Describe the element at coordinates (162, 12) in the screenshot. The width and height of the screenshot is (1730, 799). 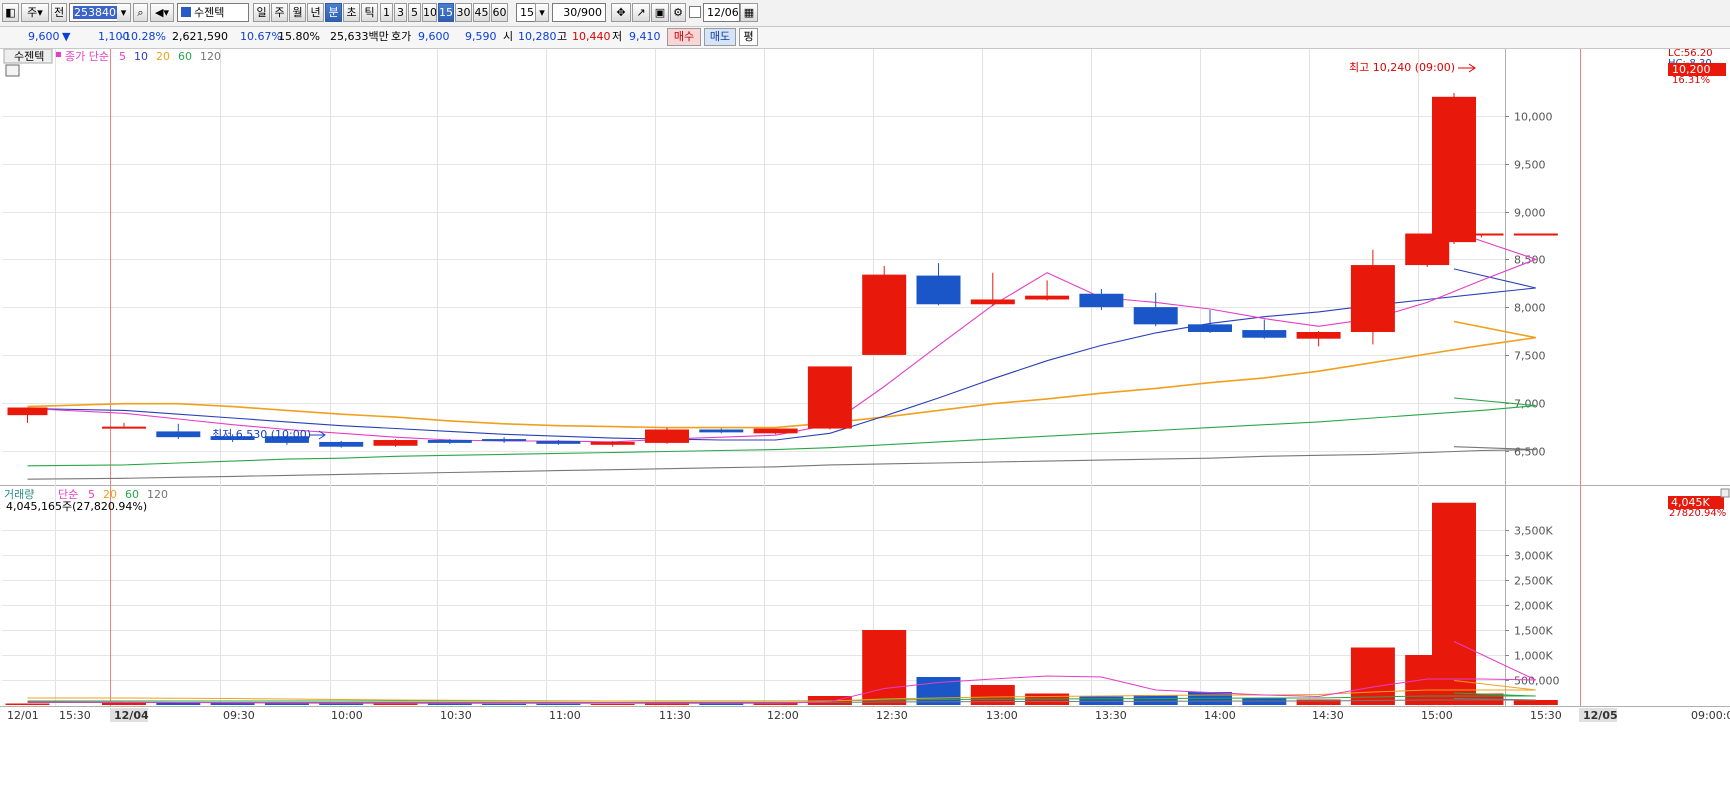
I see `speaker-icon: ◀▾` at that location.